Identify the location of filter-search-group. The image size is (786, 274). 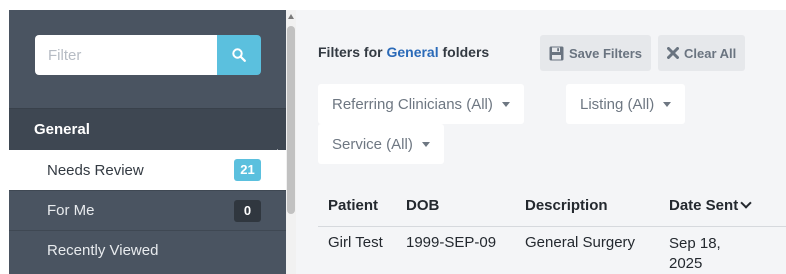
(148, 55).